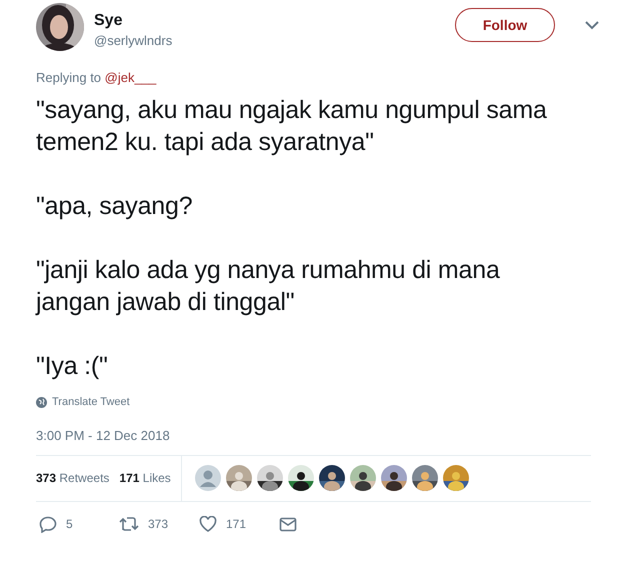 This screenshot has height=562, width=635. Describe the element at coordinates (269, 21) in the screenshot. I see `display-name: Sye` at that location.